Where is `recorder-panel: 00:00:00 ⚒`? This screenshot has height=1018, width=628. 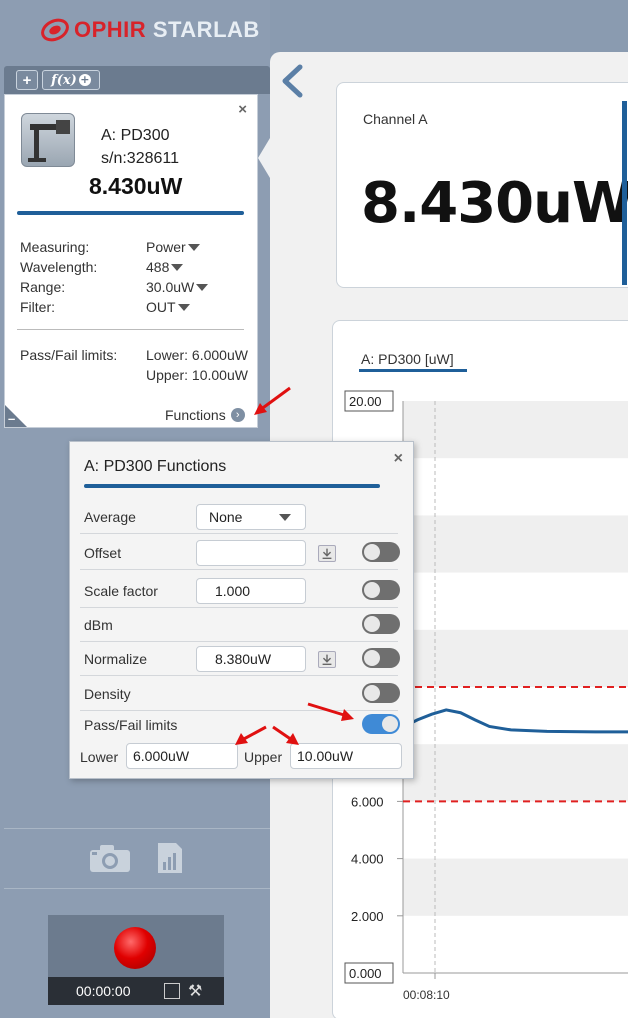 recorder-panel: 00:00:00 ⚒ is located at coordinates (136, 960).